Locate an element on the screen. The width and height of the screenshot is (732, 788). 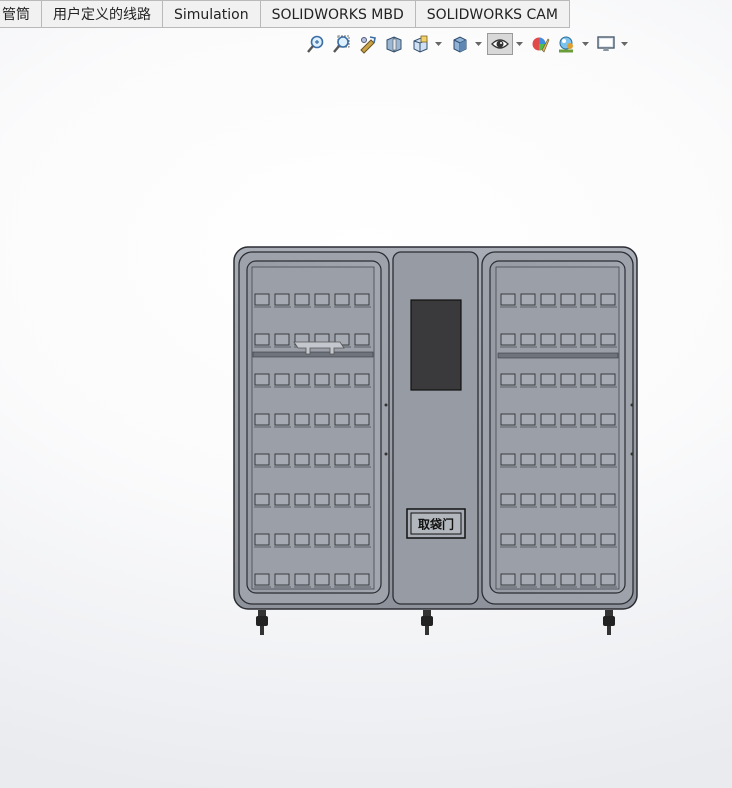
heads-up-view-toolbar is located at coordinates (366, 44).